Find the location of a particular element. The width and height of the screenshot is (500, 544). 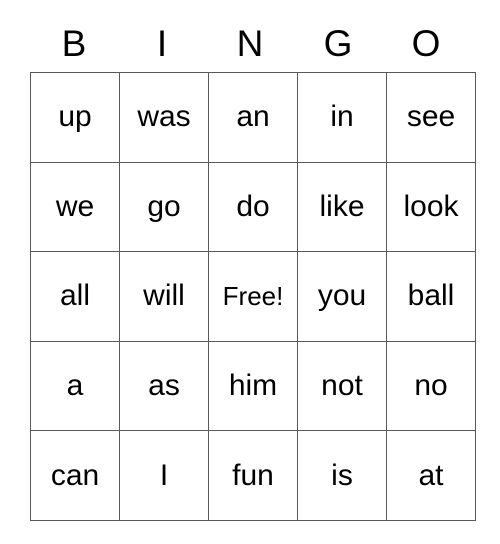

bingo-cell: in is located at coordinates (342, 117).